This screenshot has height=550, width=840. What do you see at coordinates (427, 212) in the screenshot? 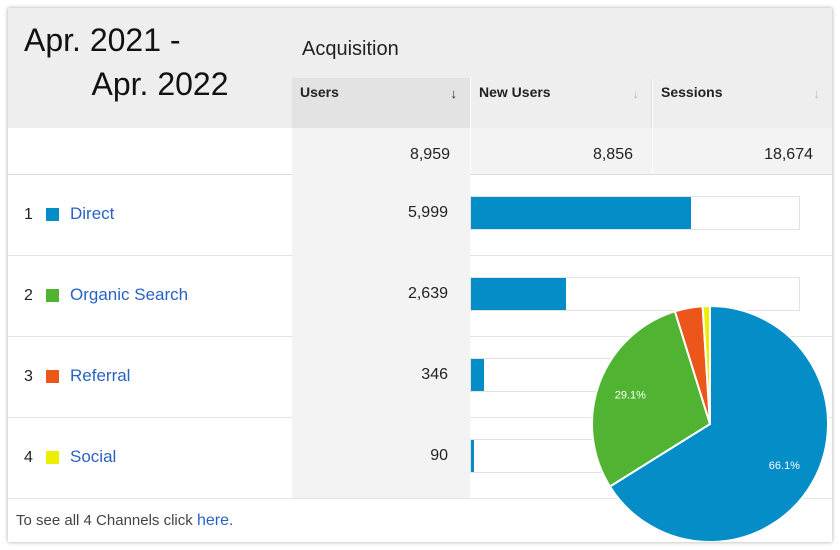
I see `users-value: 5,999` at bounding box center [427, 212].